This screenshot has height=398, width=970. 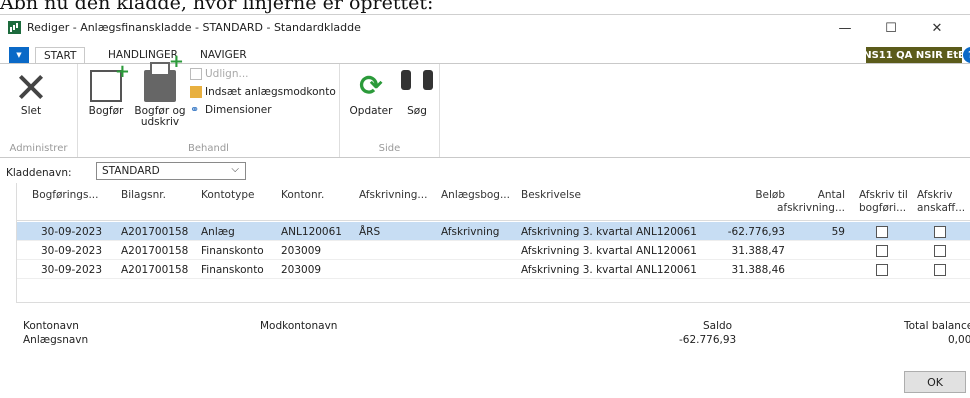 What do you see at coordinates (38, 148) in the screenshot?
I see `group-label-administrer: Administrer` at bounding box center [38, 148].